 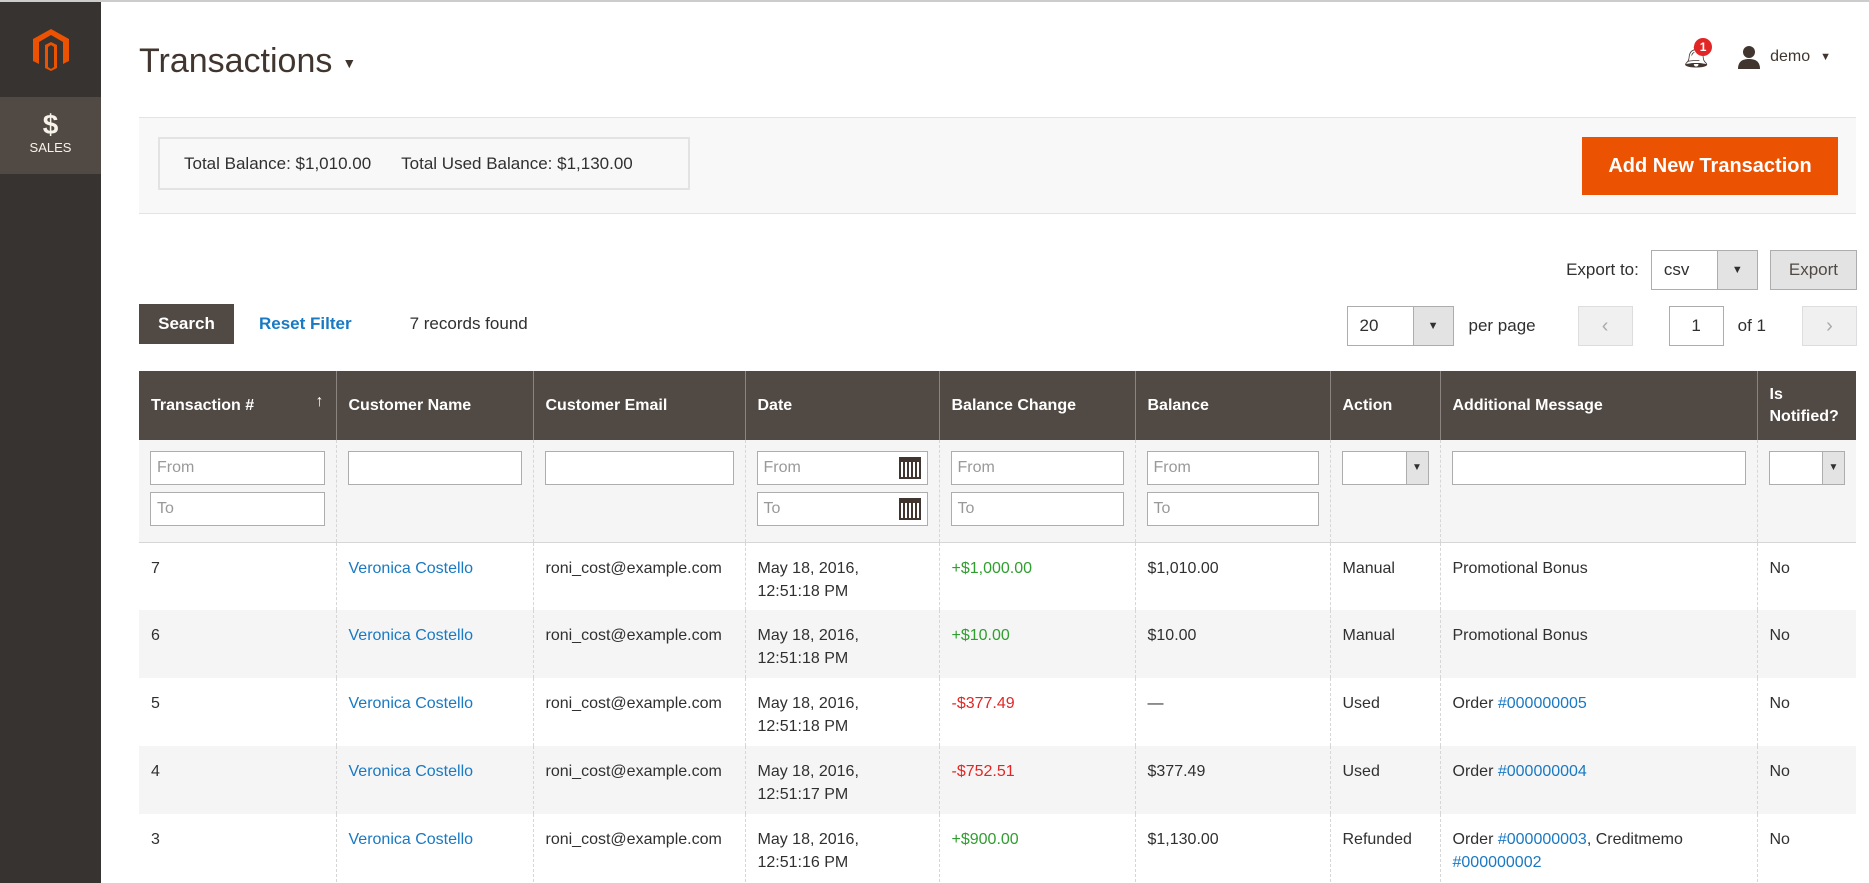 I want to click on column-header: Is Notified?, so click(x=1806, y=405).